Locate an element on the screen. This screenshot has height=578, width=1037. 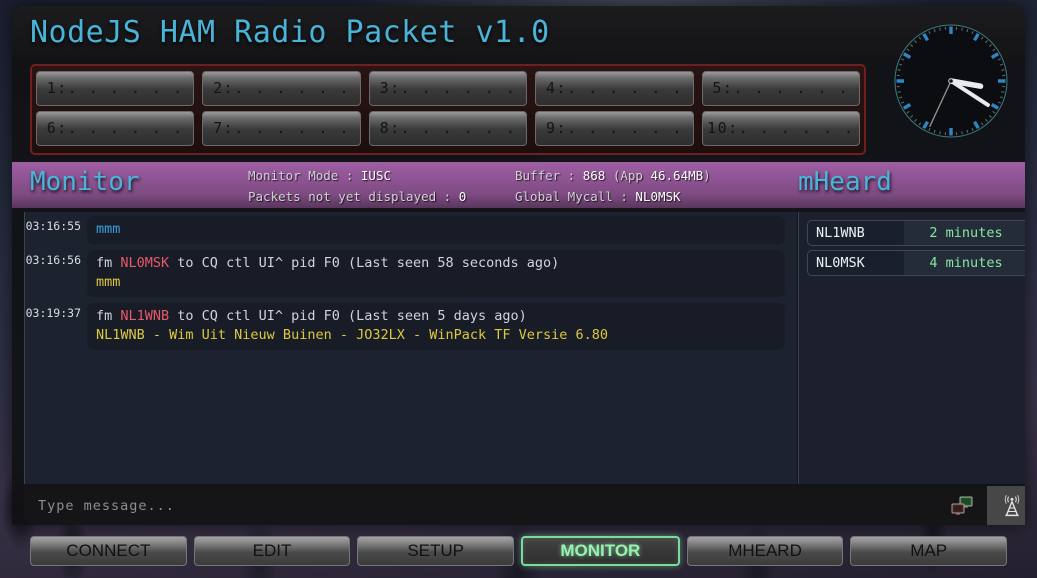
mheard-row: NL1WNB 2 minutes is located at coordinates (916, 233).